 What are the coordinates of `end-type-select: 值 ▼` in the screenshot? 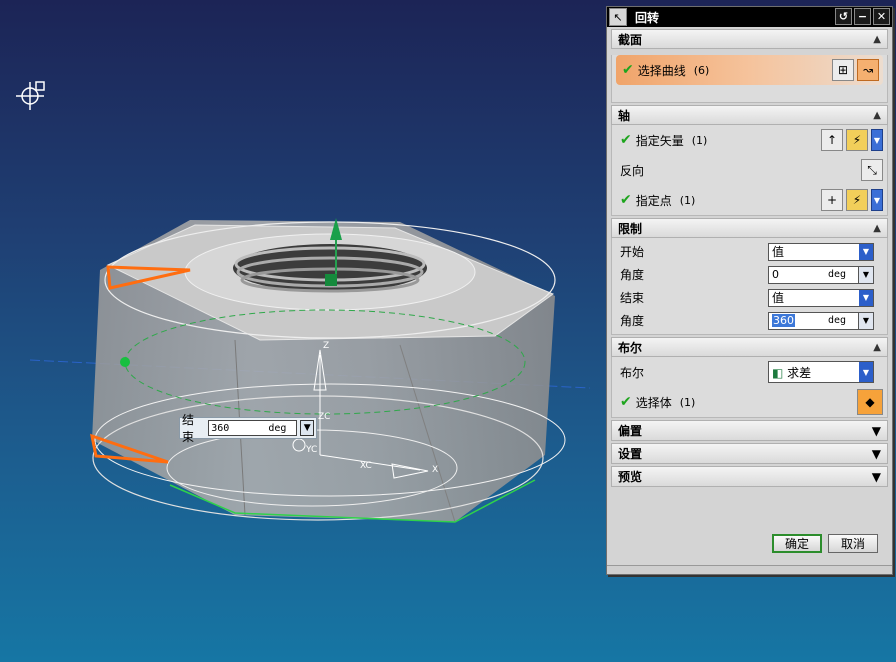 It's located at (821, 297).